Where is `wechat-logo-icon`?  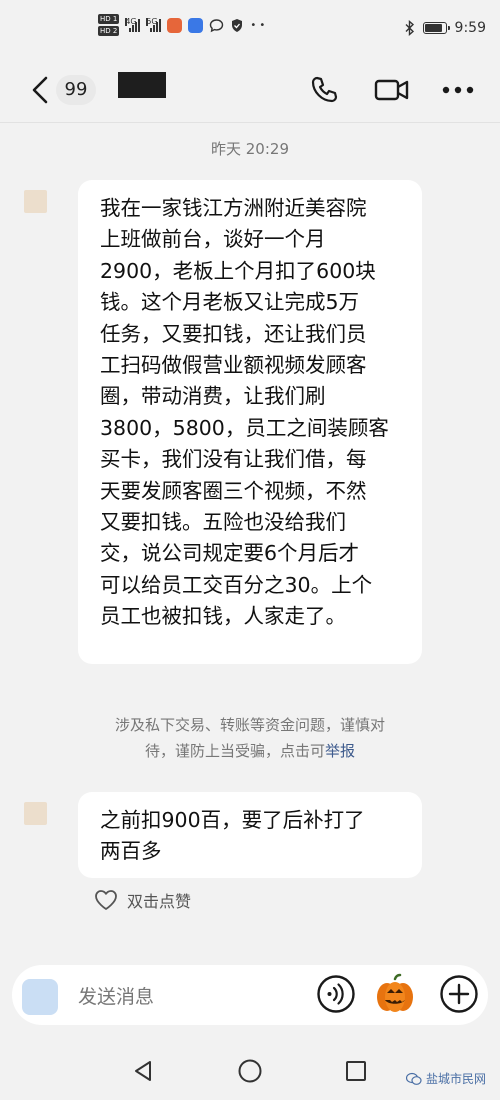 wechat-logo-icon is located at coordinates (413, 1078).